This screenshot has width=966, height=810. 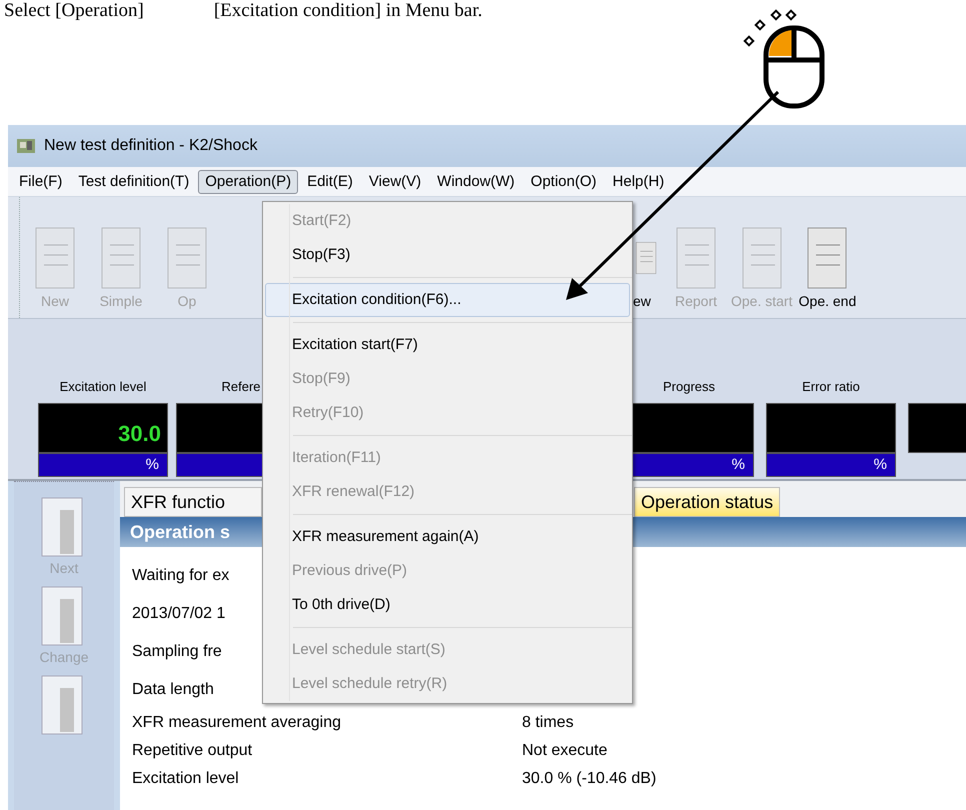 I want to click on meter-label: Excitation level, so click(x=103, y=387).